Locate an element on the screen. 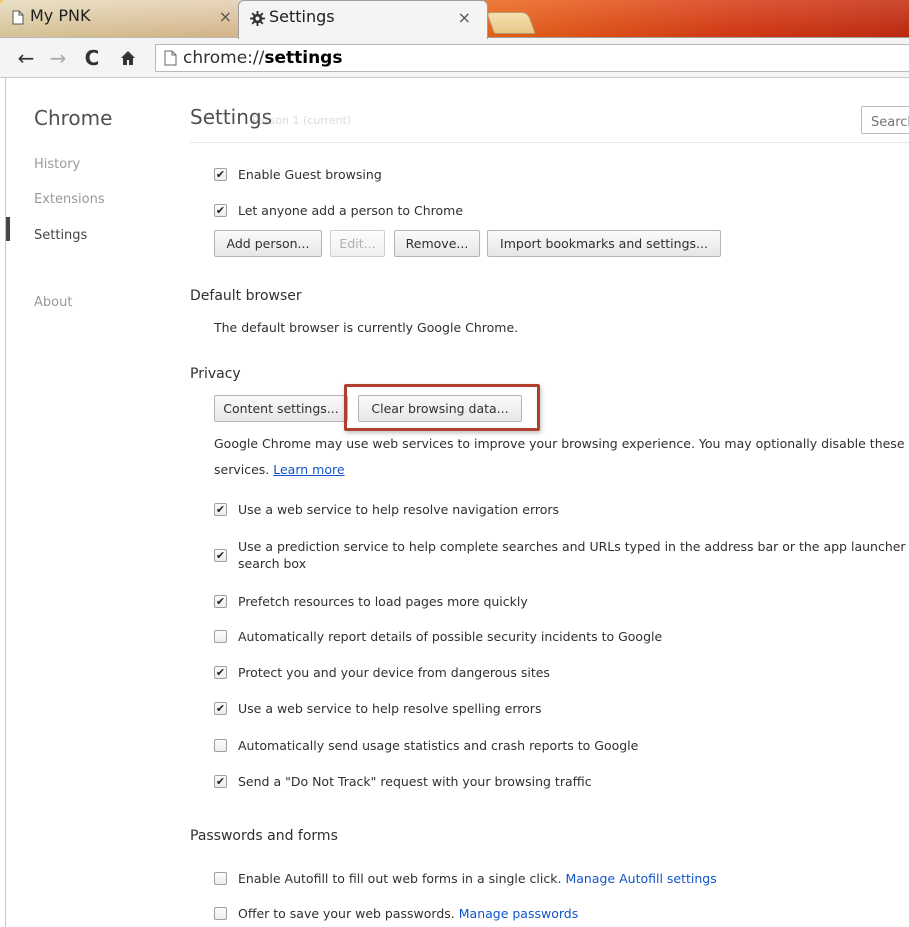  tab-strip: My PNK × Settings × is located at coordinates (454, 19).